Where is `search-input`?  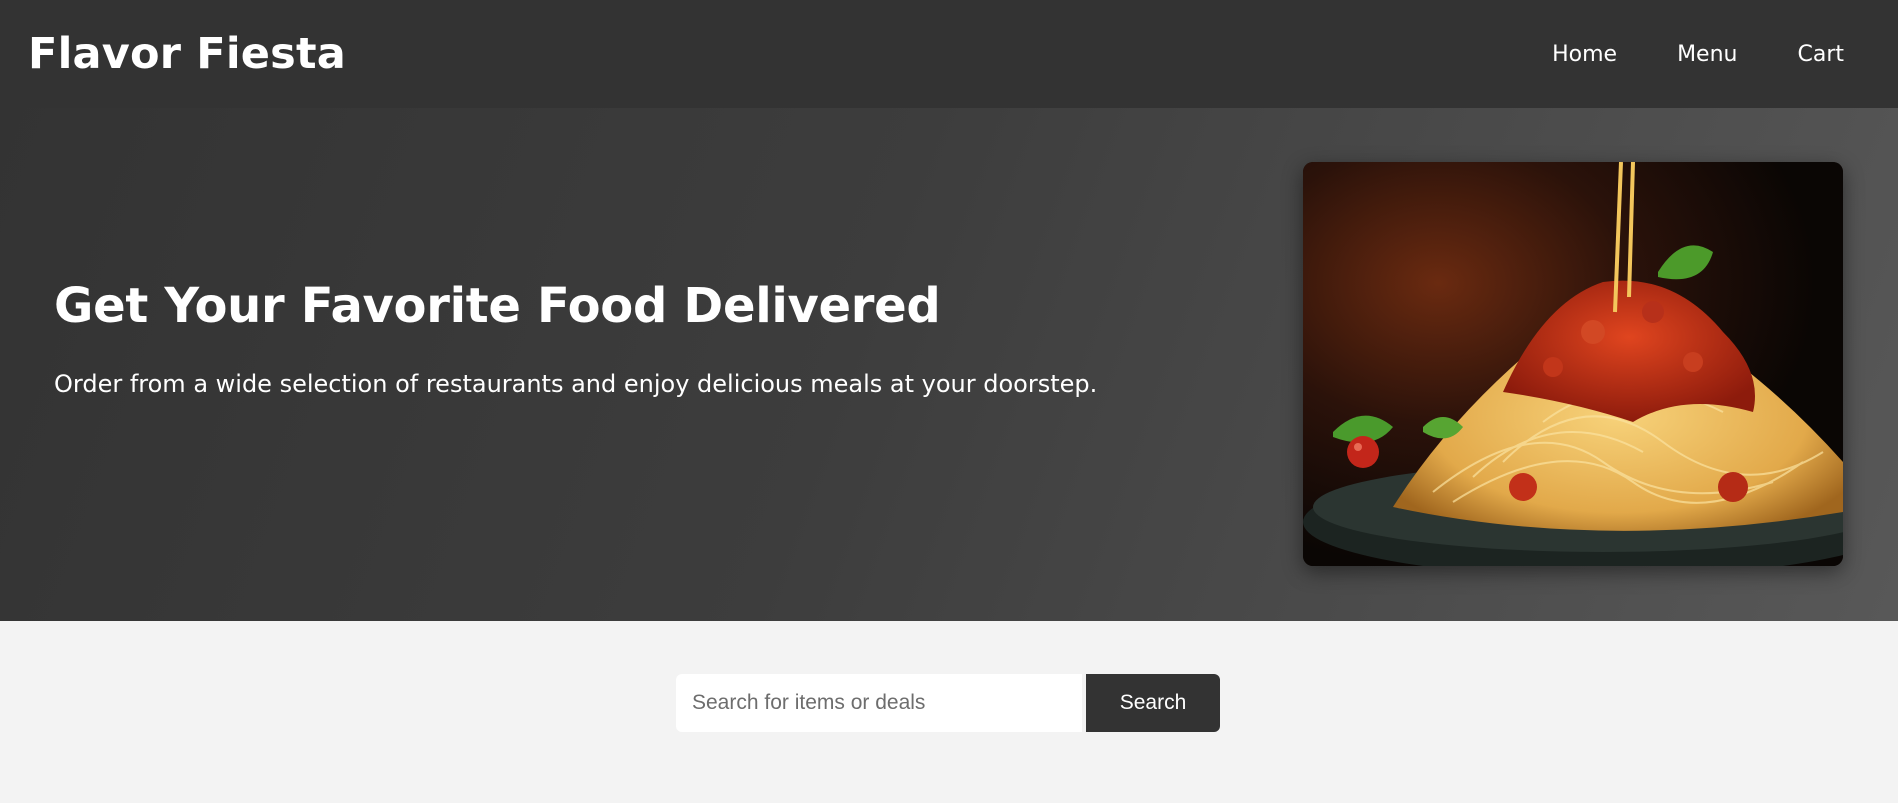
search-input is located at coordinates (879, 703).